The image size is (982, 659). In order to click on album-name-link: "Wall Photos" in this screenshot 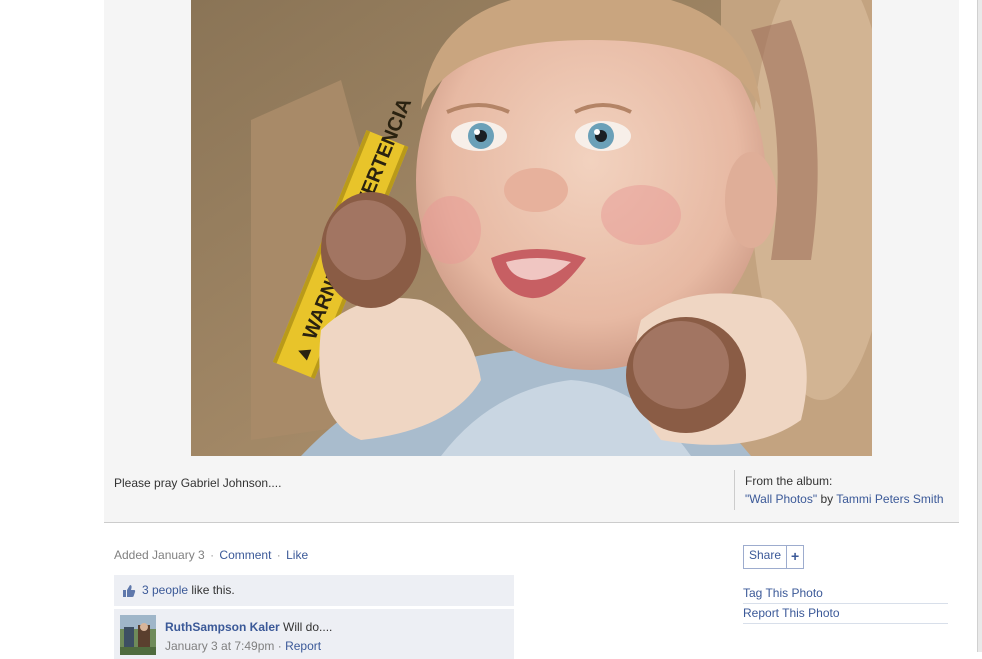, I will do `click(781, 499)`.